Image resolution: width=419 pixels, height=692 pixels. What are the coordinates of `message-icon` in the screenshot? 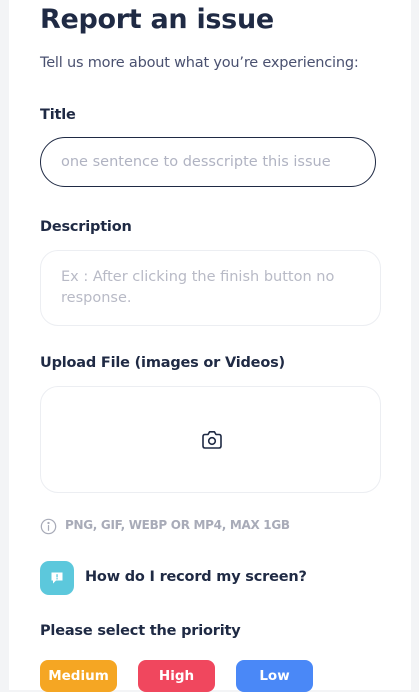 It's located at (57, 578).